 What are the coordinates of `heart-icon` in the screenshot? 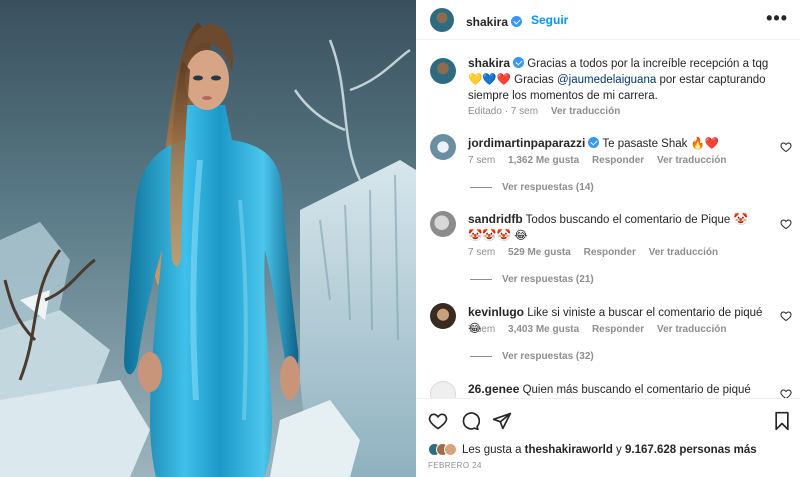 It's located at (438, 421).